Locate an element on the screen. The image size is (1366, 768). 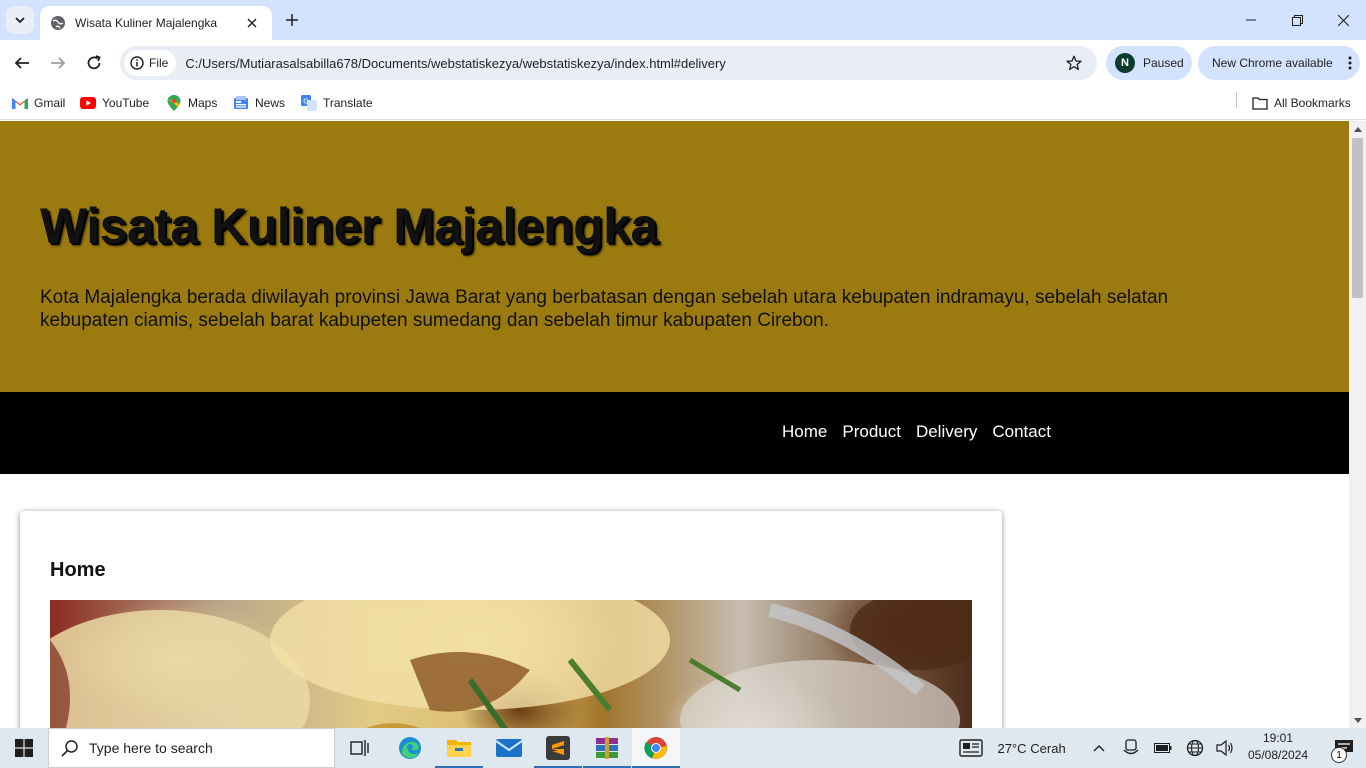
plus-icon is located at coordinates (292, 20).